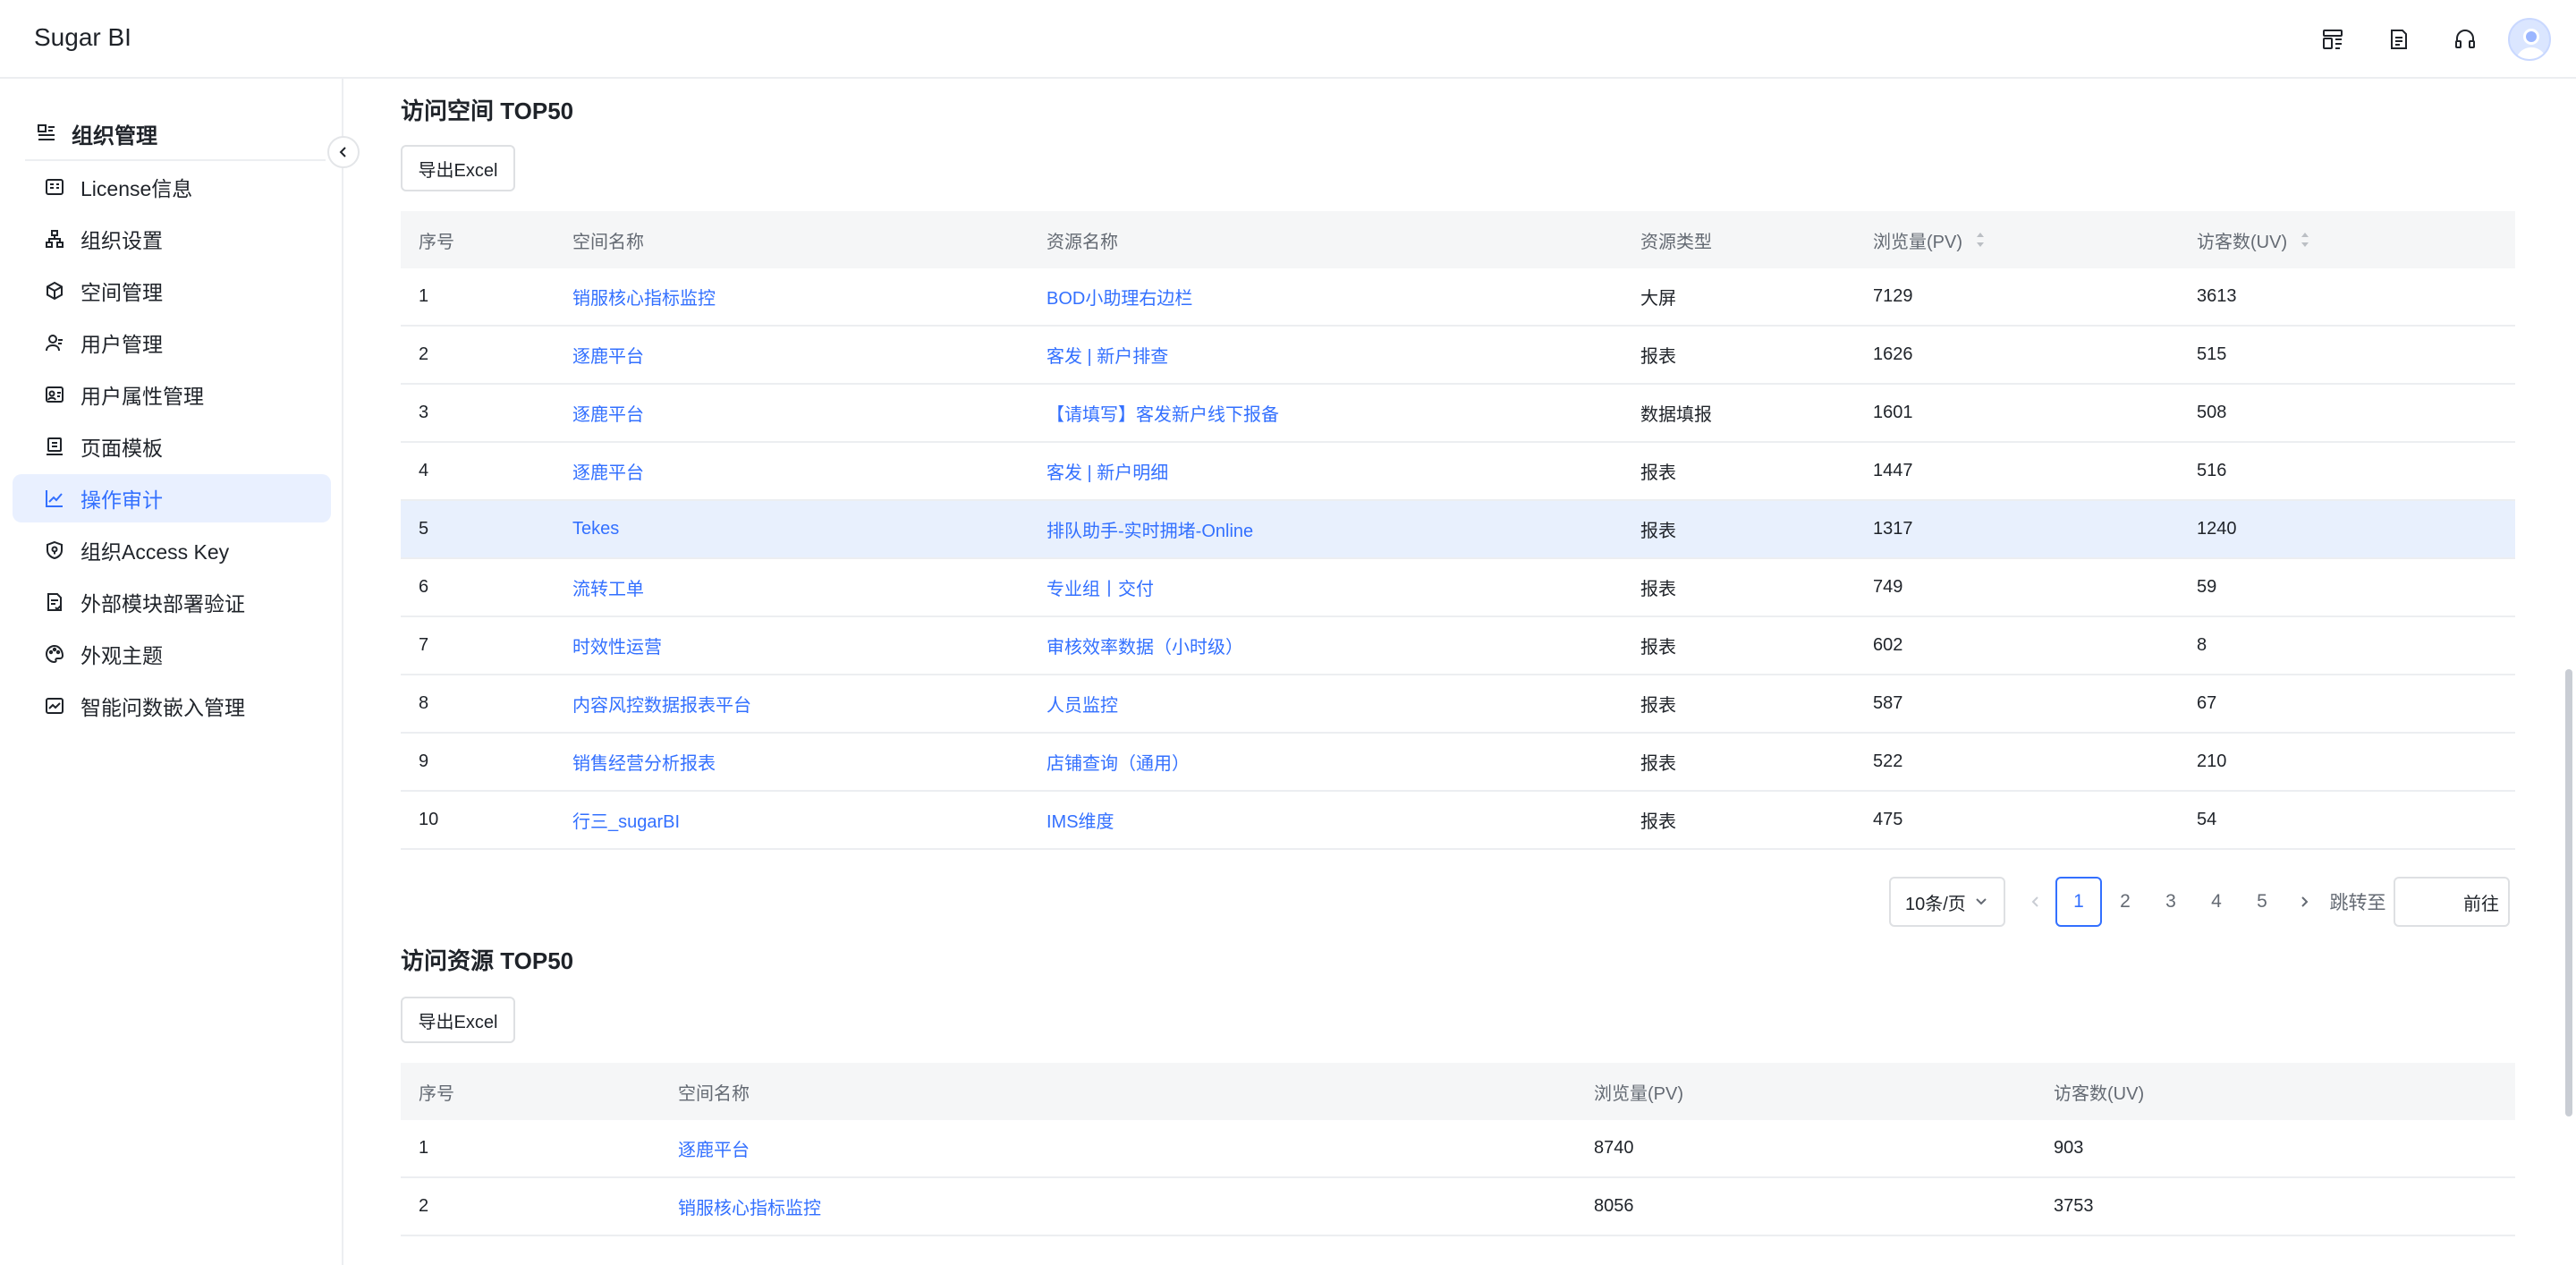 The width and height of the screenshot is (2576, 1265). What do you see at coordinates (595, 529) in the screenshot?
I see `cell-space-name: Tekes` at bounding box center [595, 529].